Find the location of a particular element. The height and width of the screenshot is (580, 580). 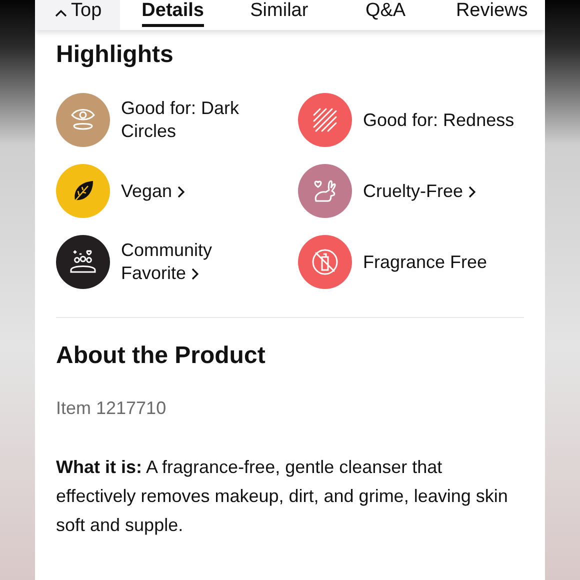

tab: Reviews is located at coordinates (492, 15).